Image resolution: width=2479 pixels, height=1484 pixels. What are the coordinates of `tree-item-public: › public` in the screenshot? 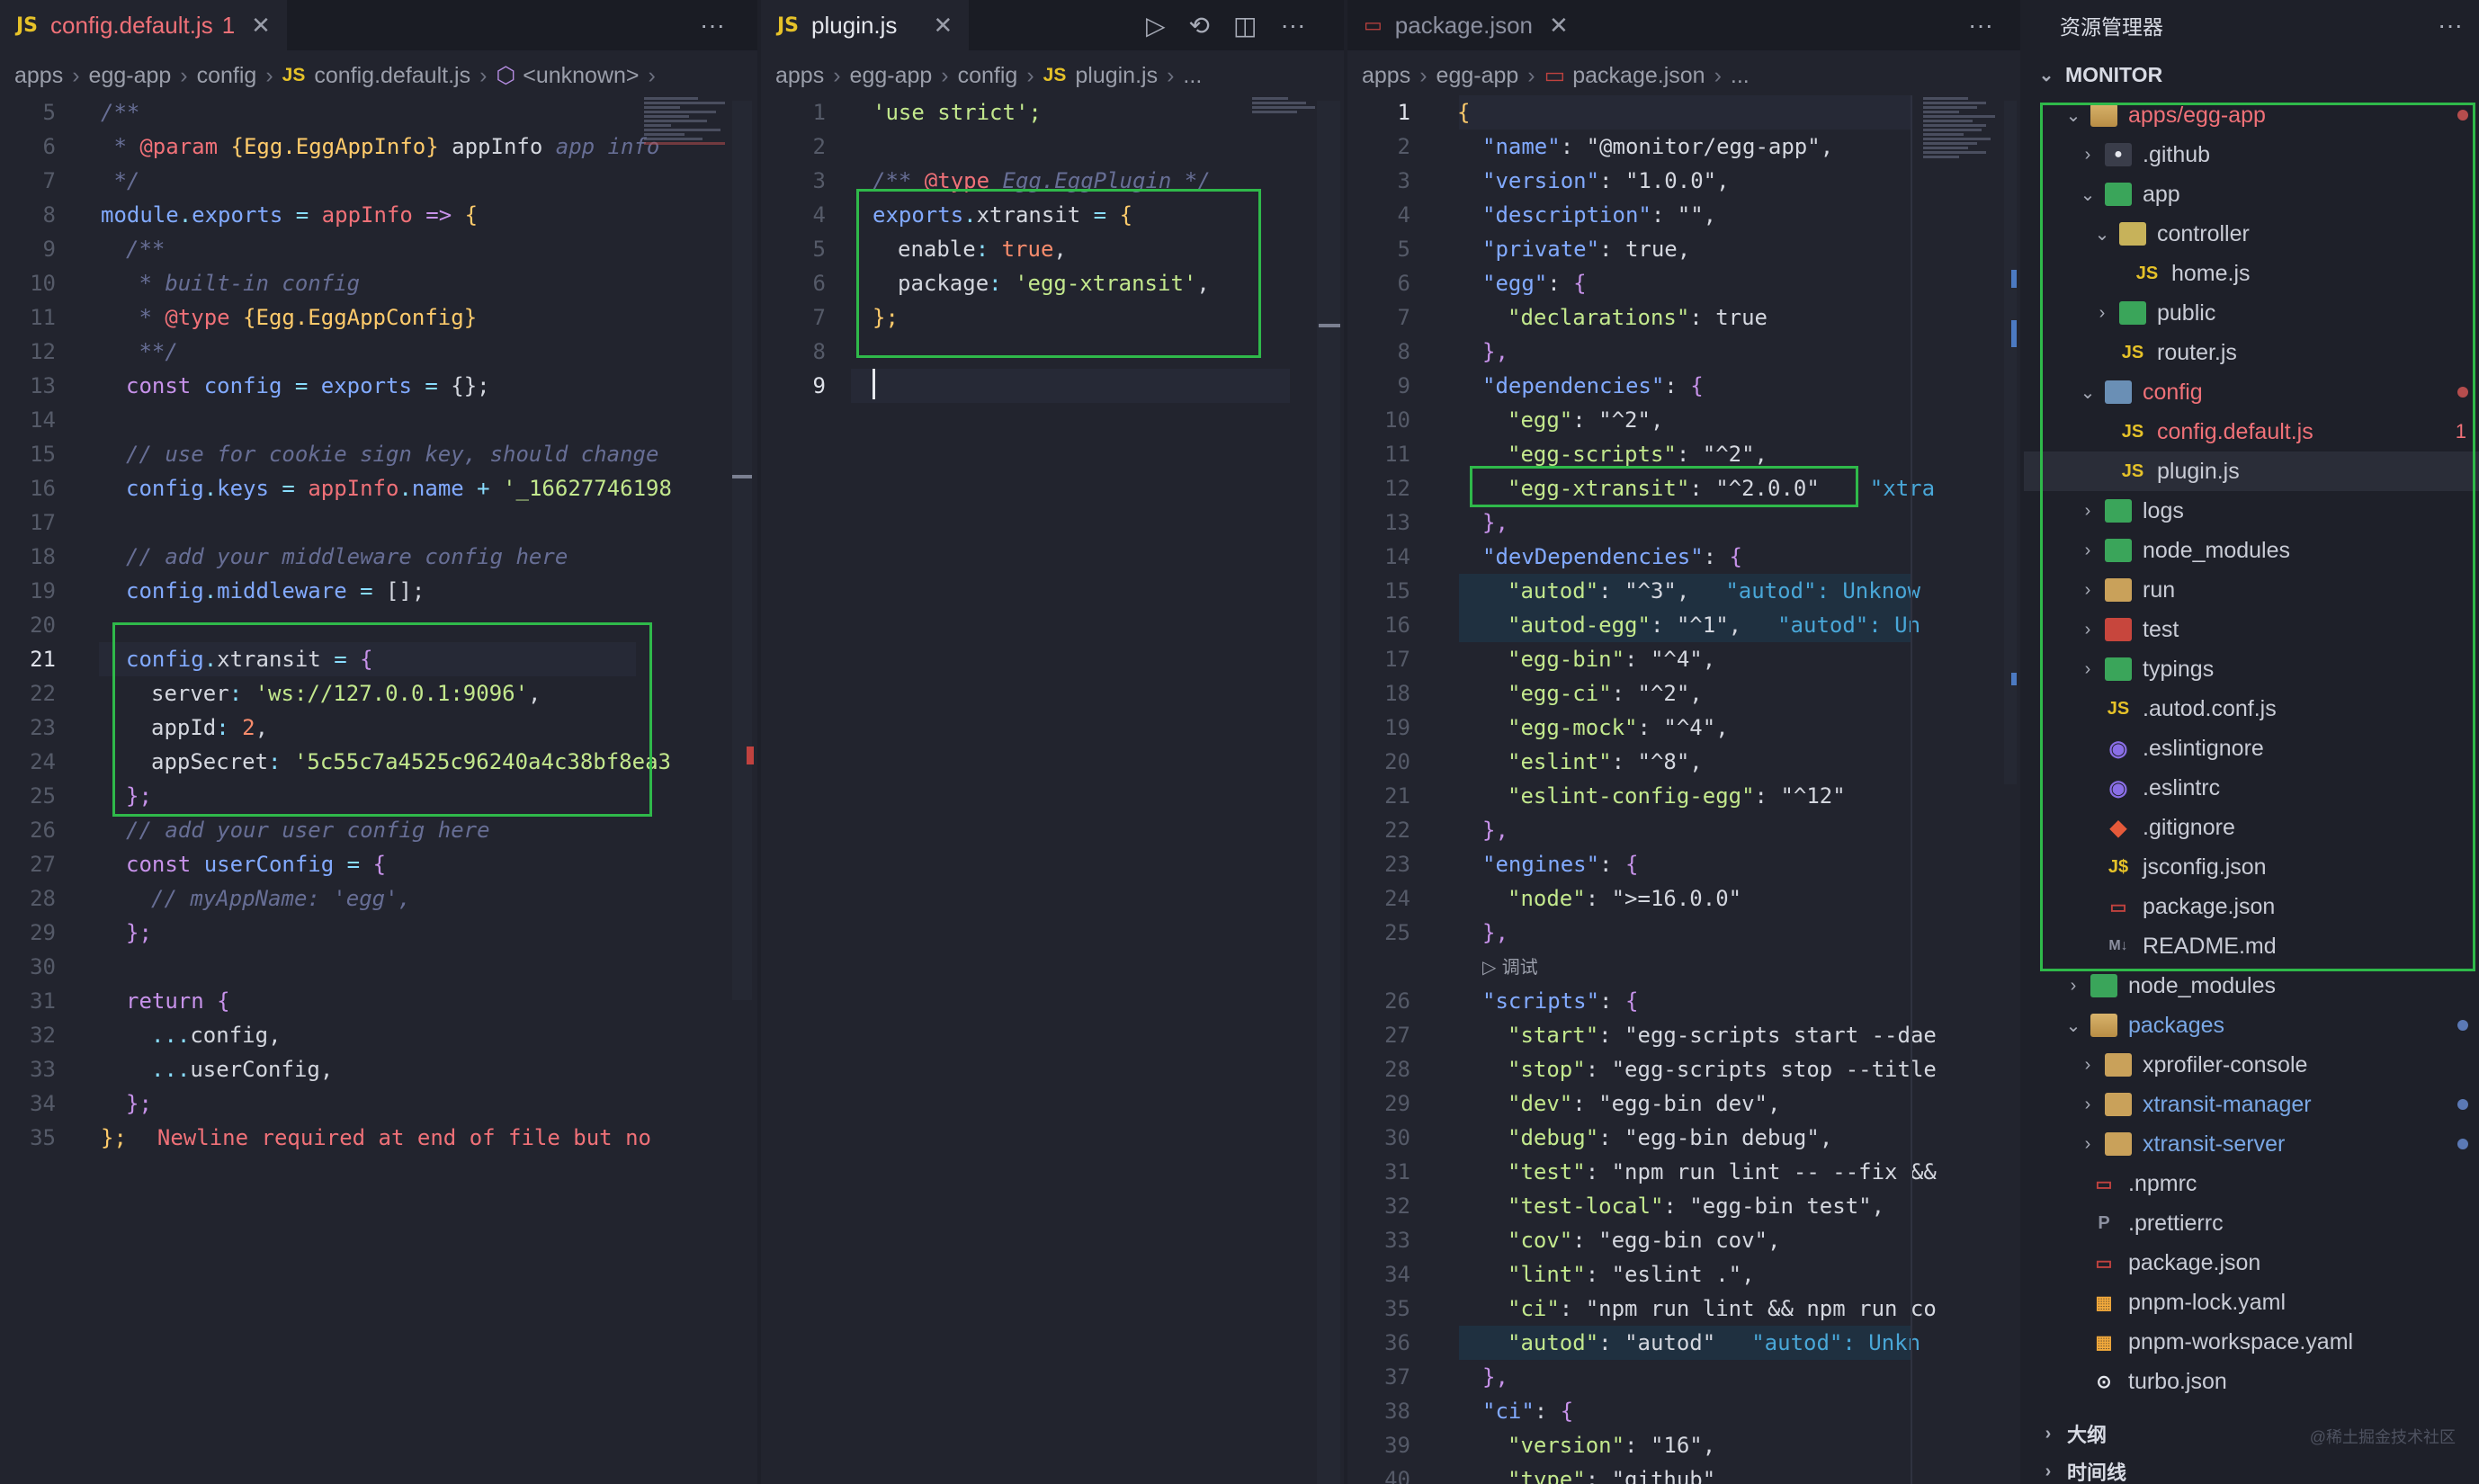 It's located at (2251, 313).